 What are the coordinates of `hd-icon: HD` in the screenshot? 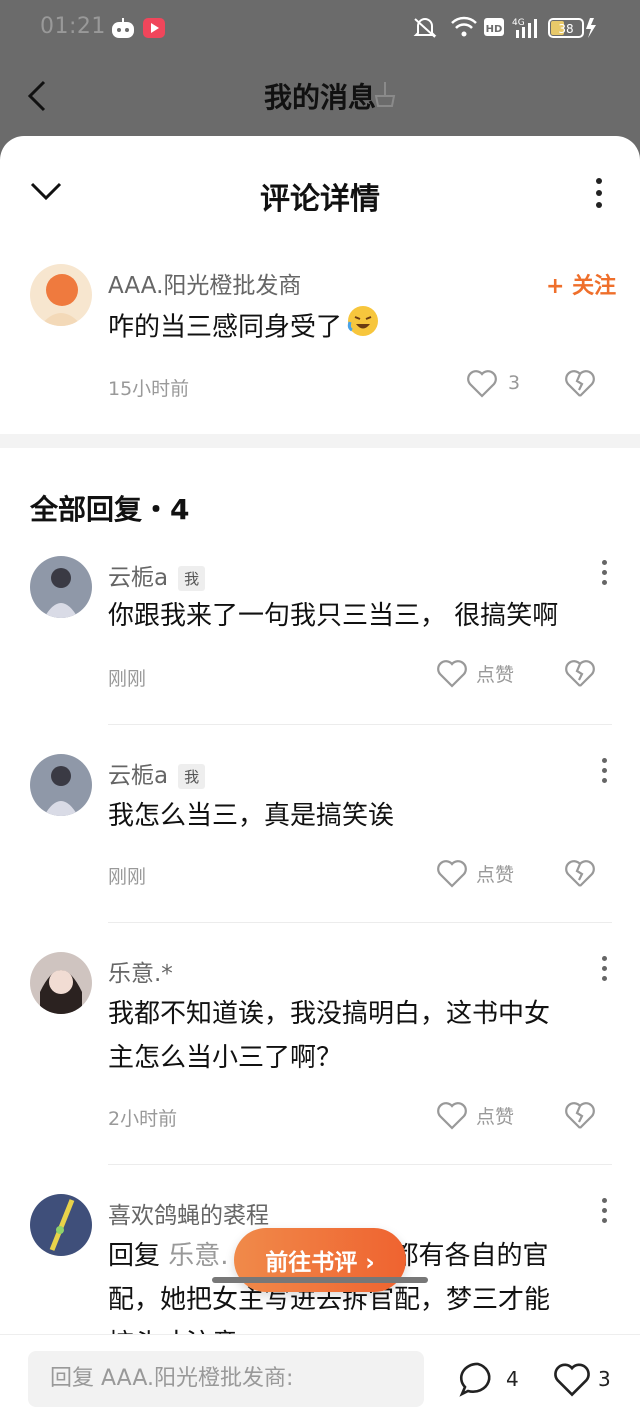 It's located at (494, 29).